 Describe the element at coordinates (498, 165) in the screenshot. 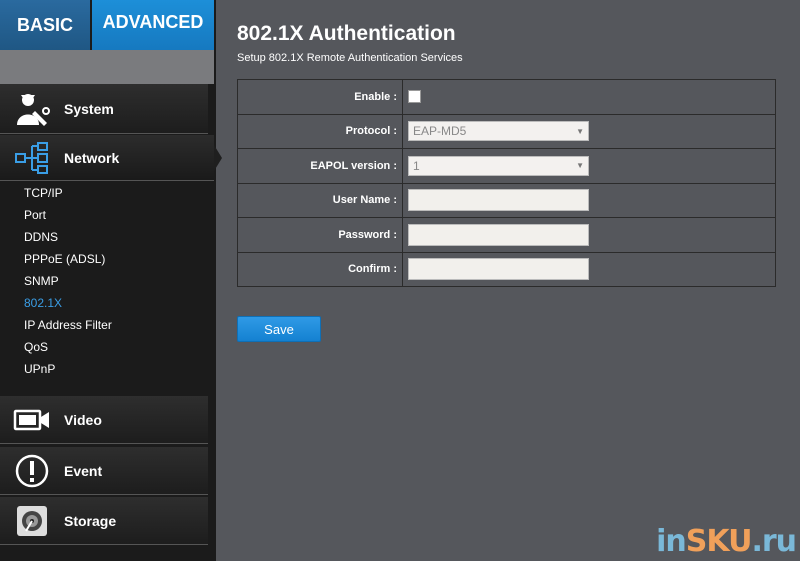

I see `eapol-version-select: 1 ▼` at that location.